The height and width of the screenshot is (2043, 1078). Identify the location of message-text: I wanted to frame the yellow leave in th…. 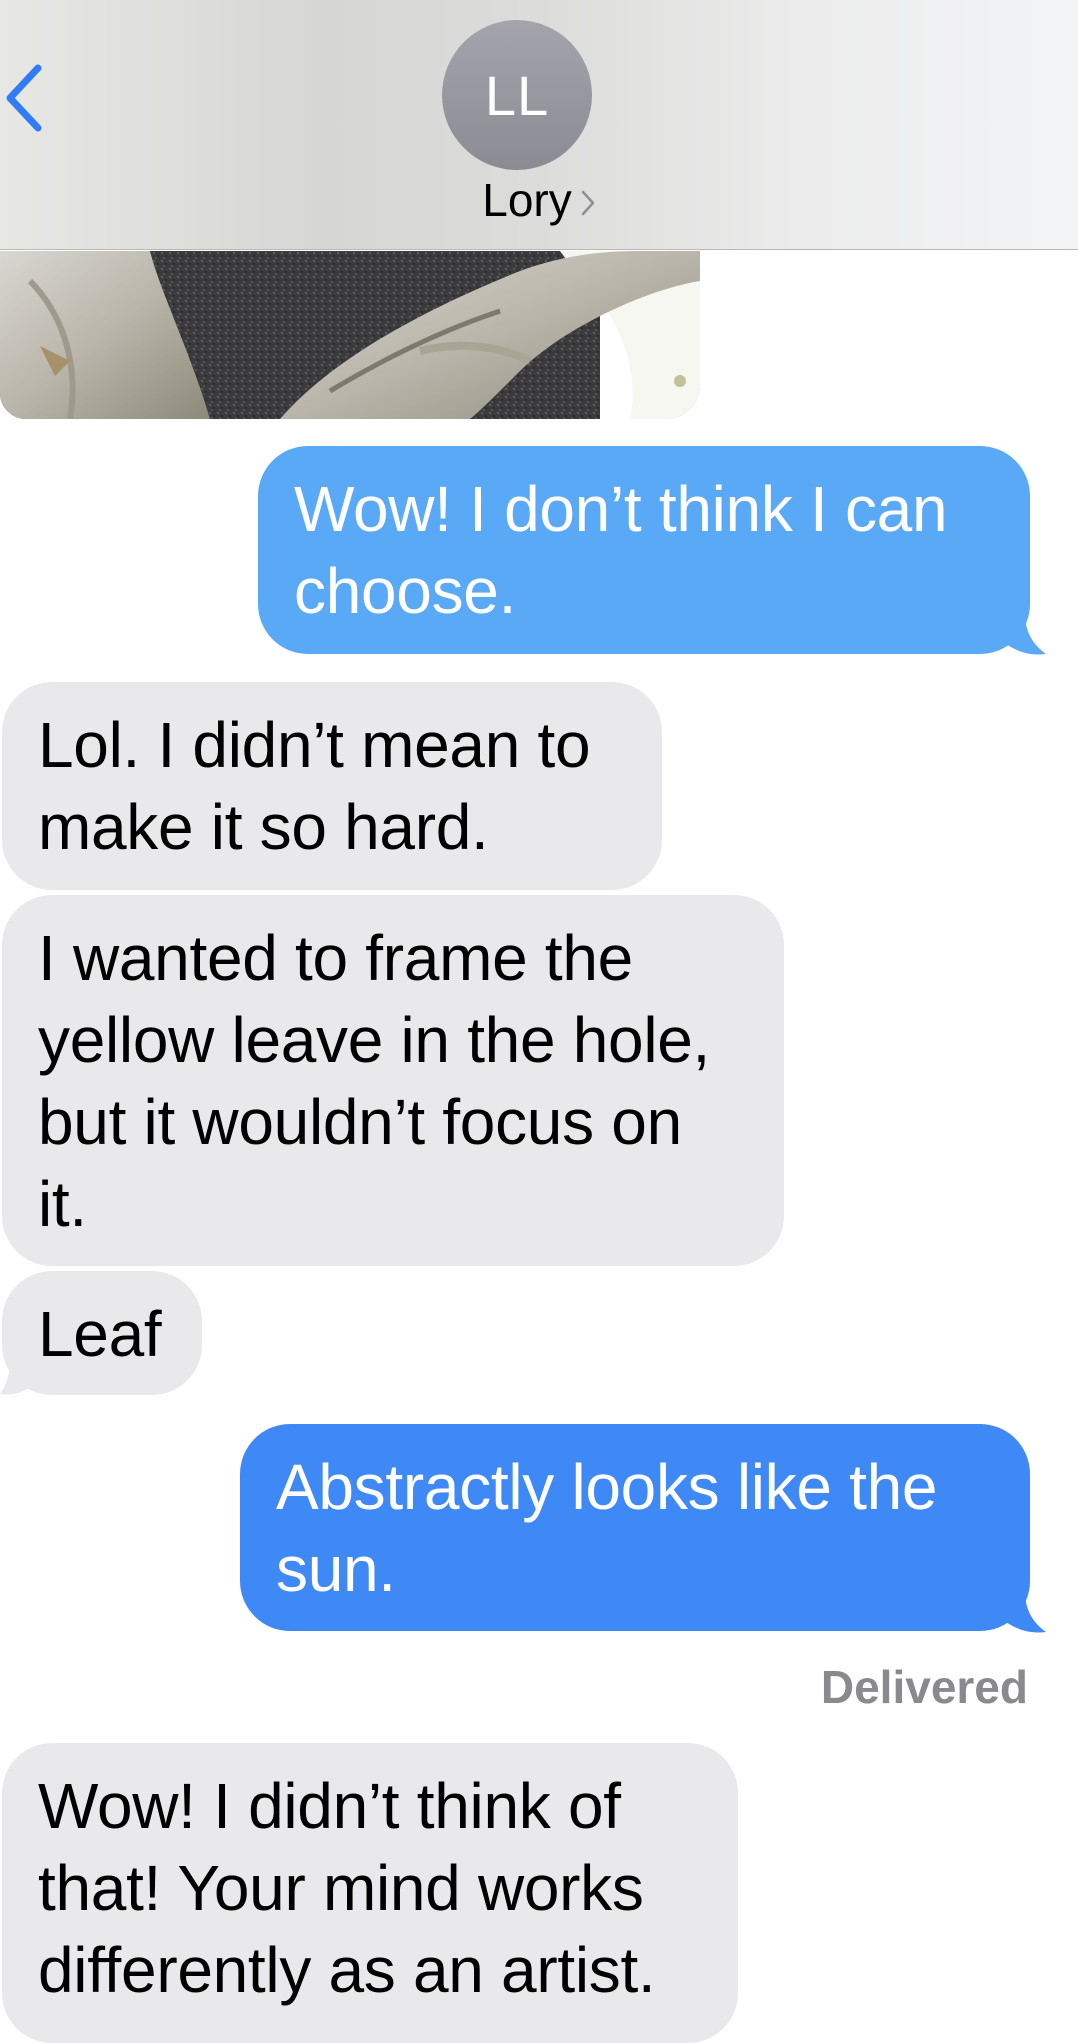
(374, 1081).